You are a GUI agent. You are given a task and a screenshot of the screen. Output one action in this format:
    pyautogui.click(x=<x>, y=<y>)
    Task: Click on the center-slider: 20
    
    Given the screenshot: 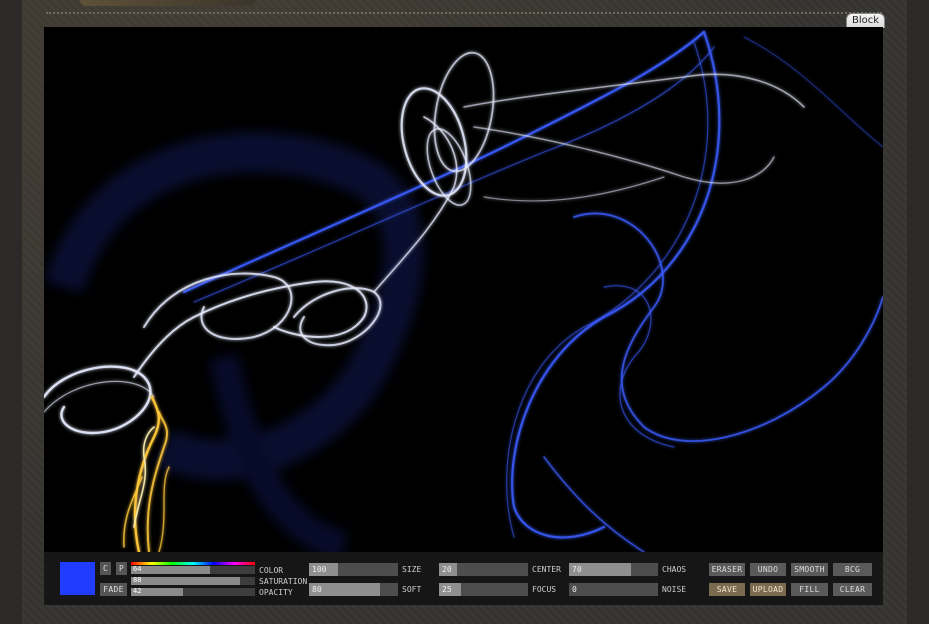 What is the action you would take?
    pyautogui.click(x=483, y=569)
    